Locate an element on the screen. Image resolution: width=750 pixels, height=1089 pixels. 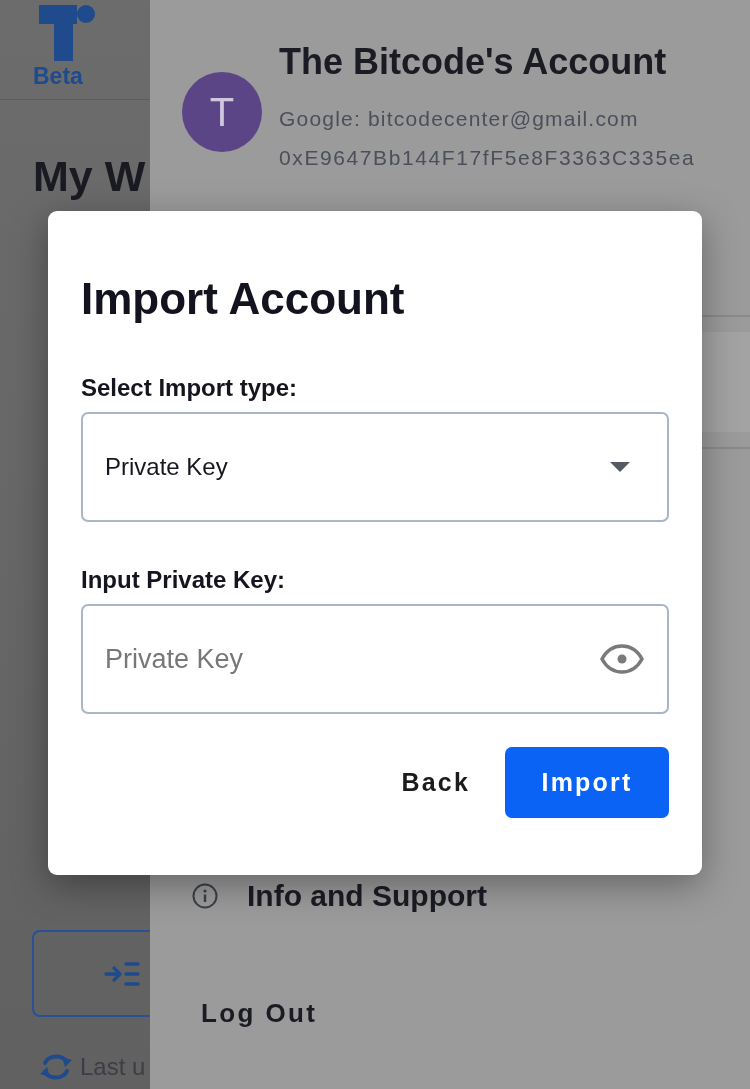
page-heading: My W is located at coordinates (90, 176).